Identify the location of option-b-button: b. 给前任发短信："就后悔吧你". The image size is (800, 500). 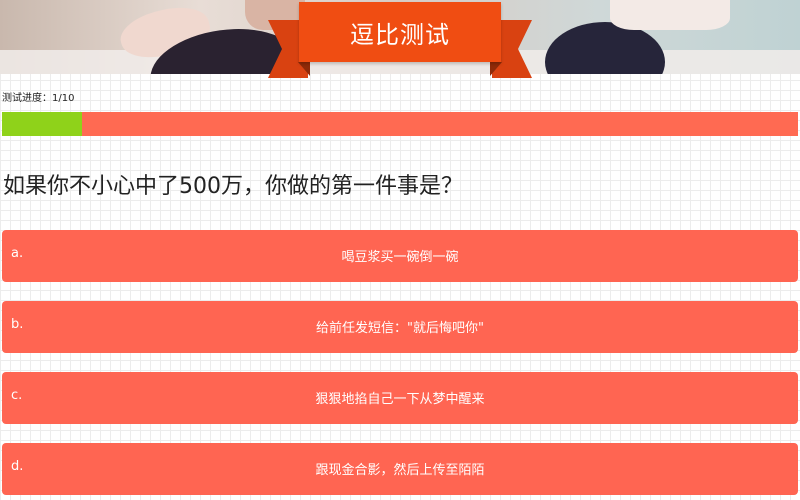
(400, 327).